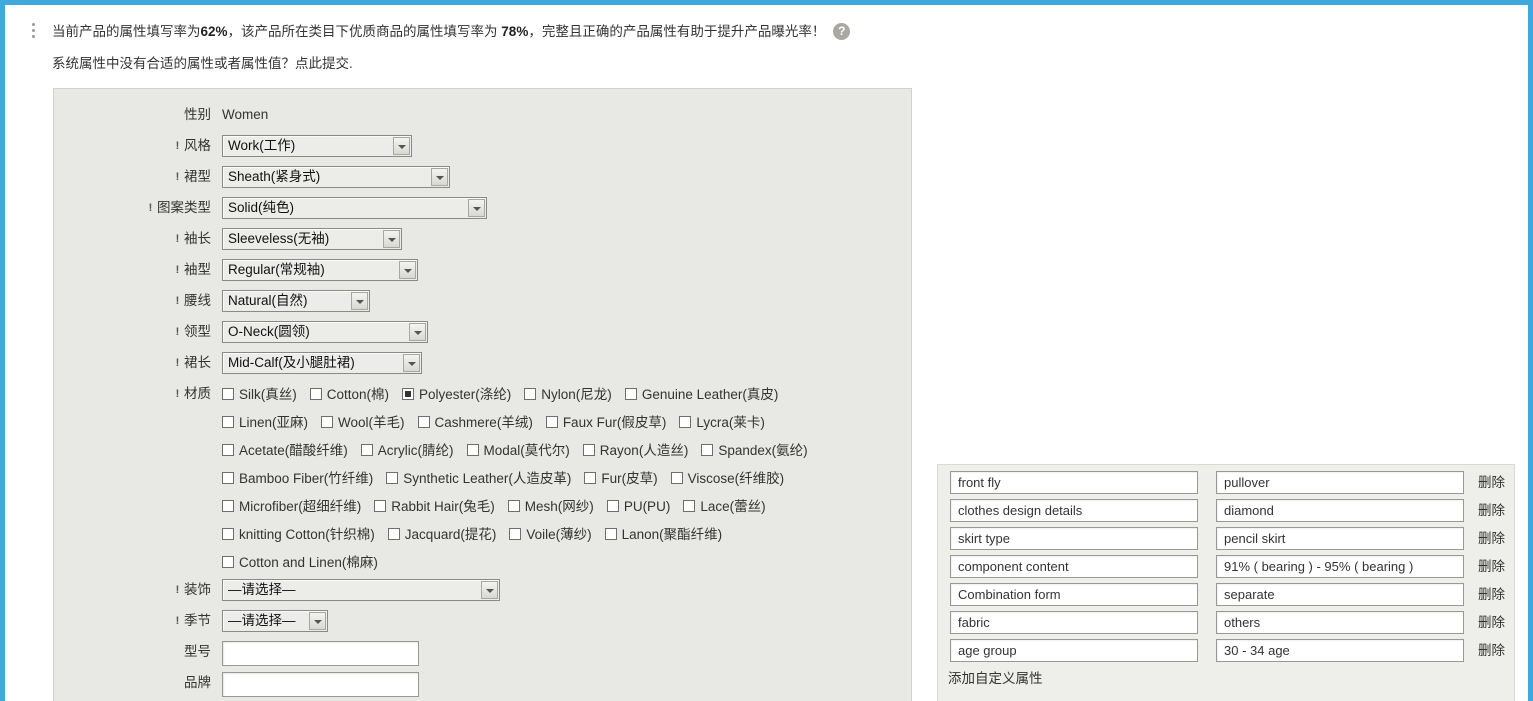 This screenshot has width=1533, height=701. What do you see at coordinates (1340, 482) in the screenshot?
I see `custom-attribute-value-input: pullover` at bounding box center [1340, 482].